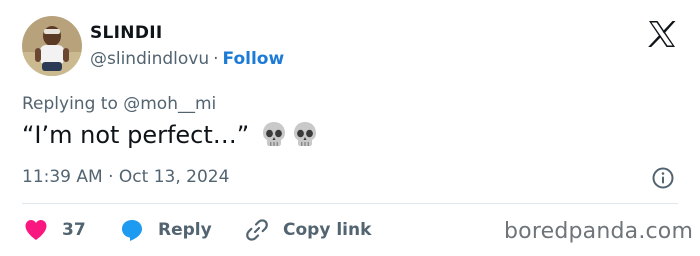 Image resolution: width=700 pixels, height=256 pixels. I want to click on tweet-time: 11:39 AM, so click(62, 177).